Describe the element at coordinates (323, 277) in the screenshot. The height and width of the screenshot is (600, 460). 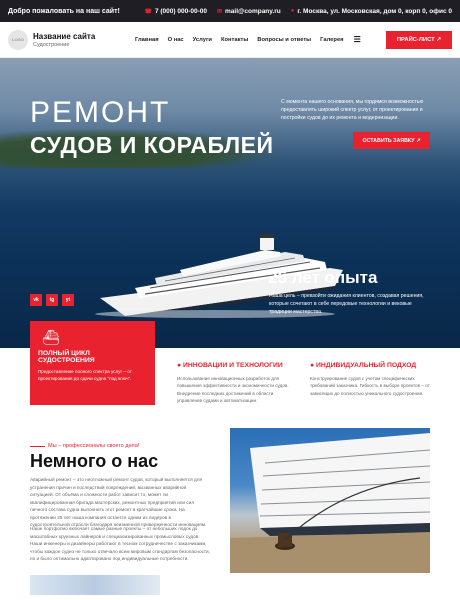
I see `experience-title: 25 лет опыта` at that location.